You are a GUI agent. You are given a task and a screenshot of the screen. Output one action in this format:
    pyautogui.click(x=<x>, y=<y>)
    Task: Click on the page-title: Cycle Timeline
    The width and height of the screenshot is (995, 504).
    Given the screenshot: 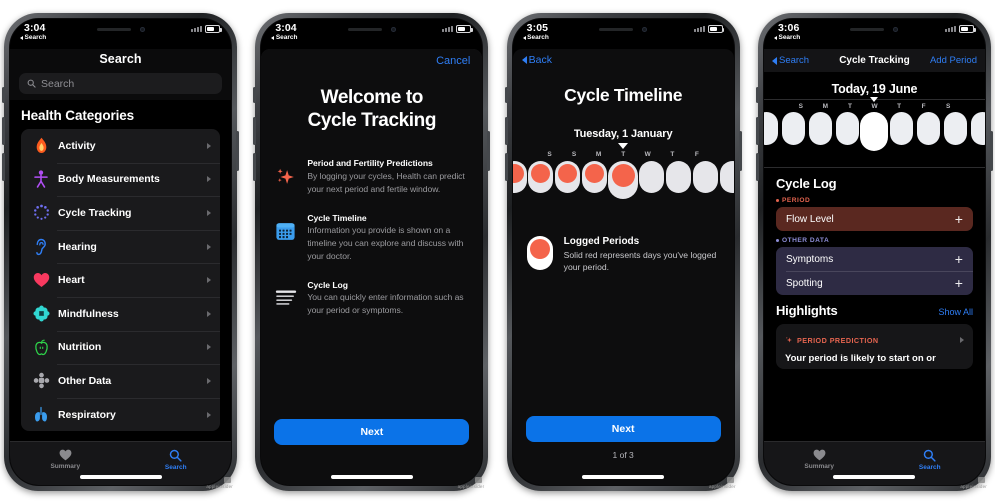 What is the action you would take?
    pyautogui.click(x=623, y=95)
    